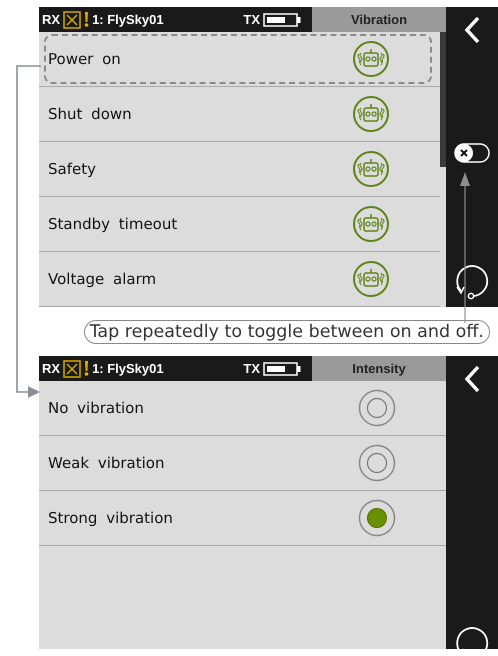 The height and width of the screenshot is (656, 498). Describe the element at coordinates (96, 408) in the screenshot. I see `option-label: No vibration` at that location.